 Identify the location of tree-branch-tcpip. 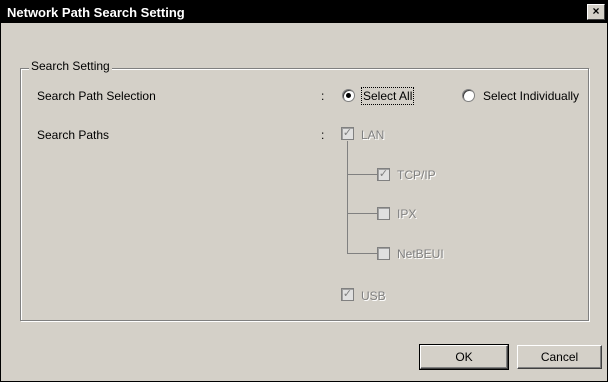
(362, 174).